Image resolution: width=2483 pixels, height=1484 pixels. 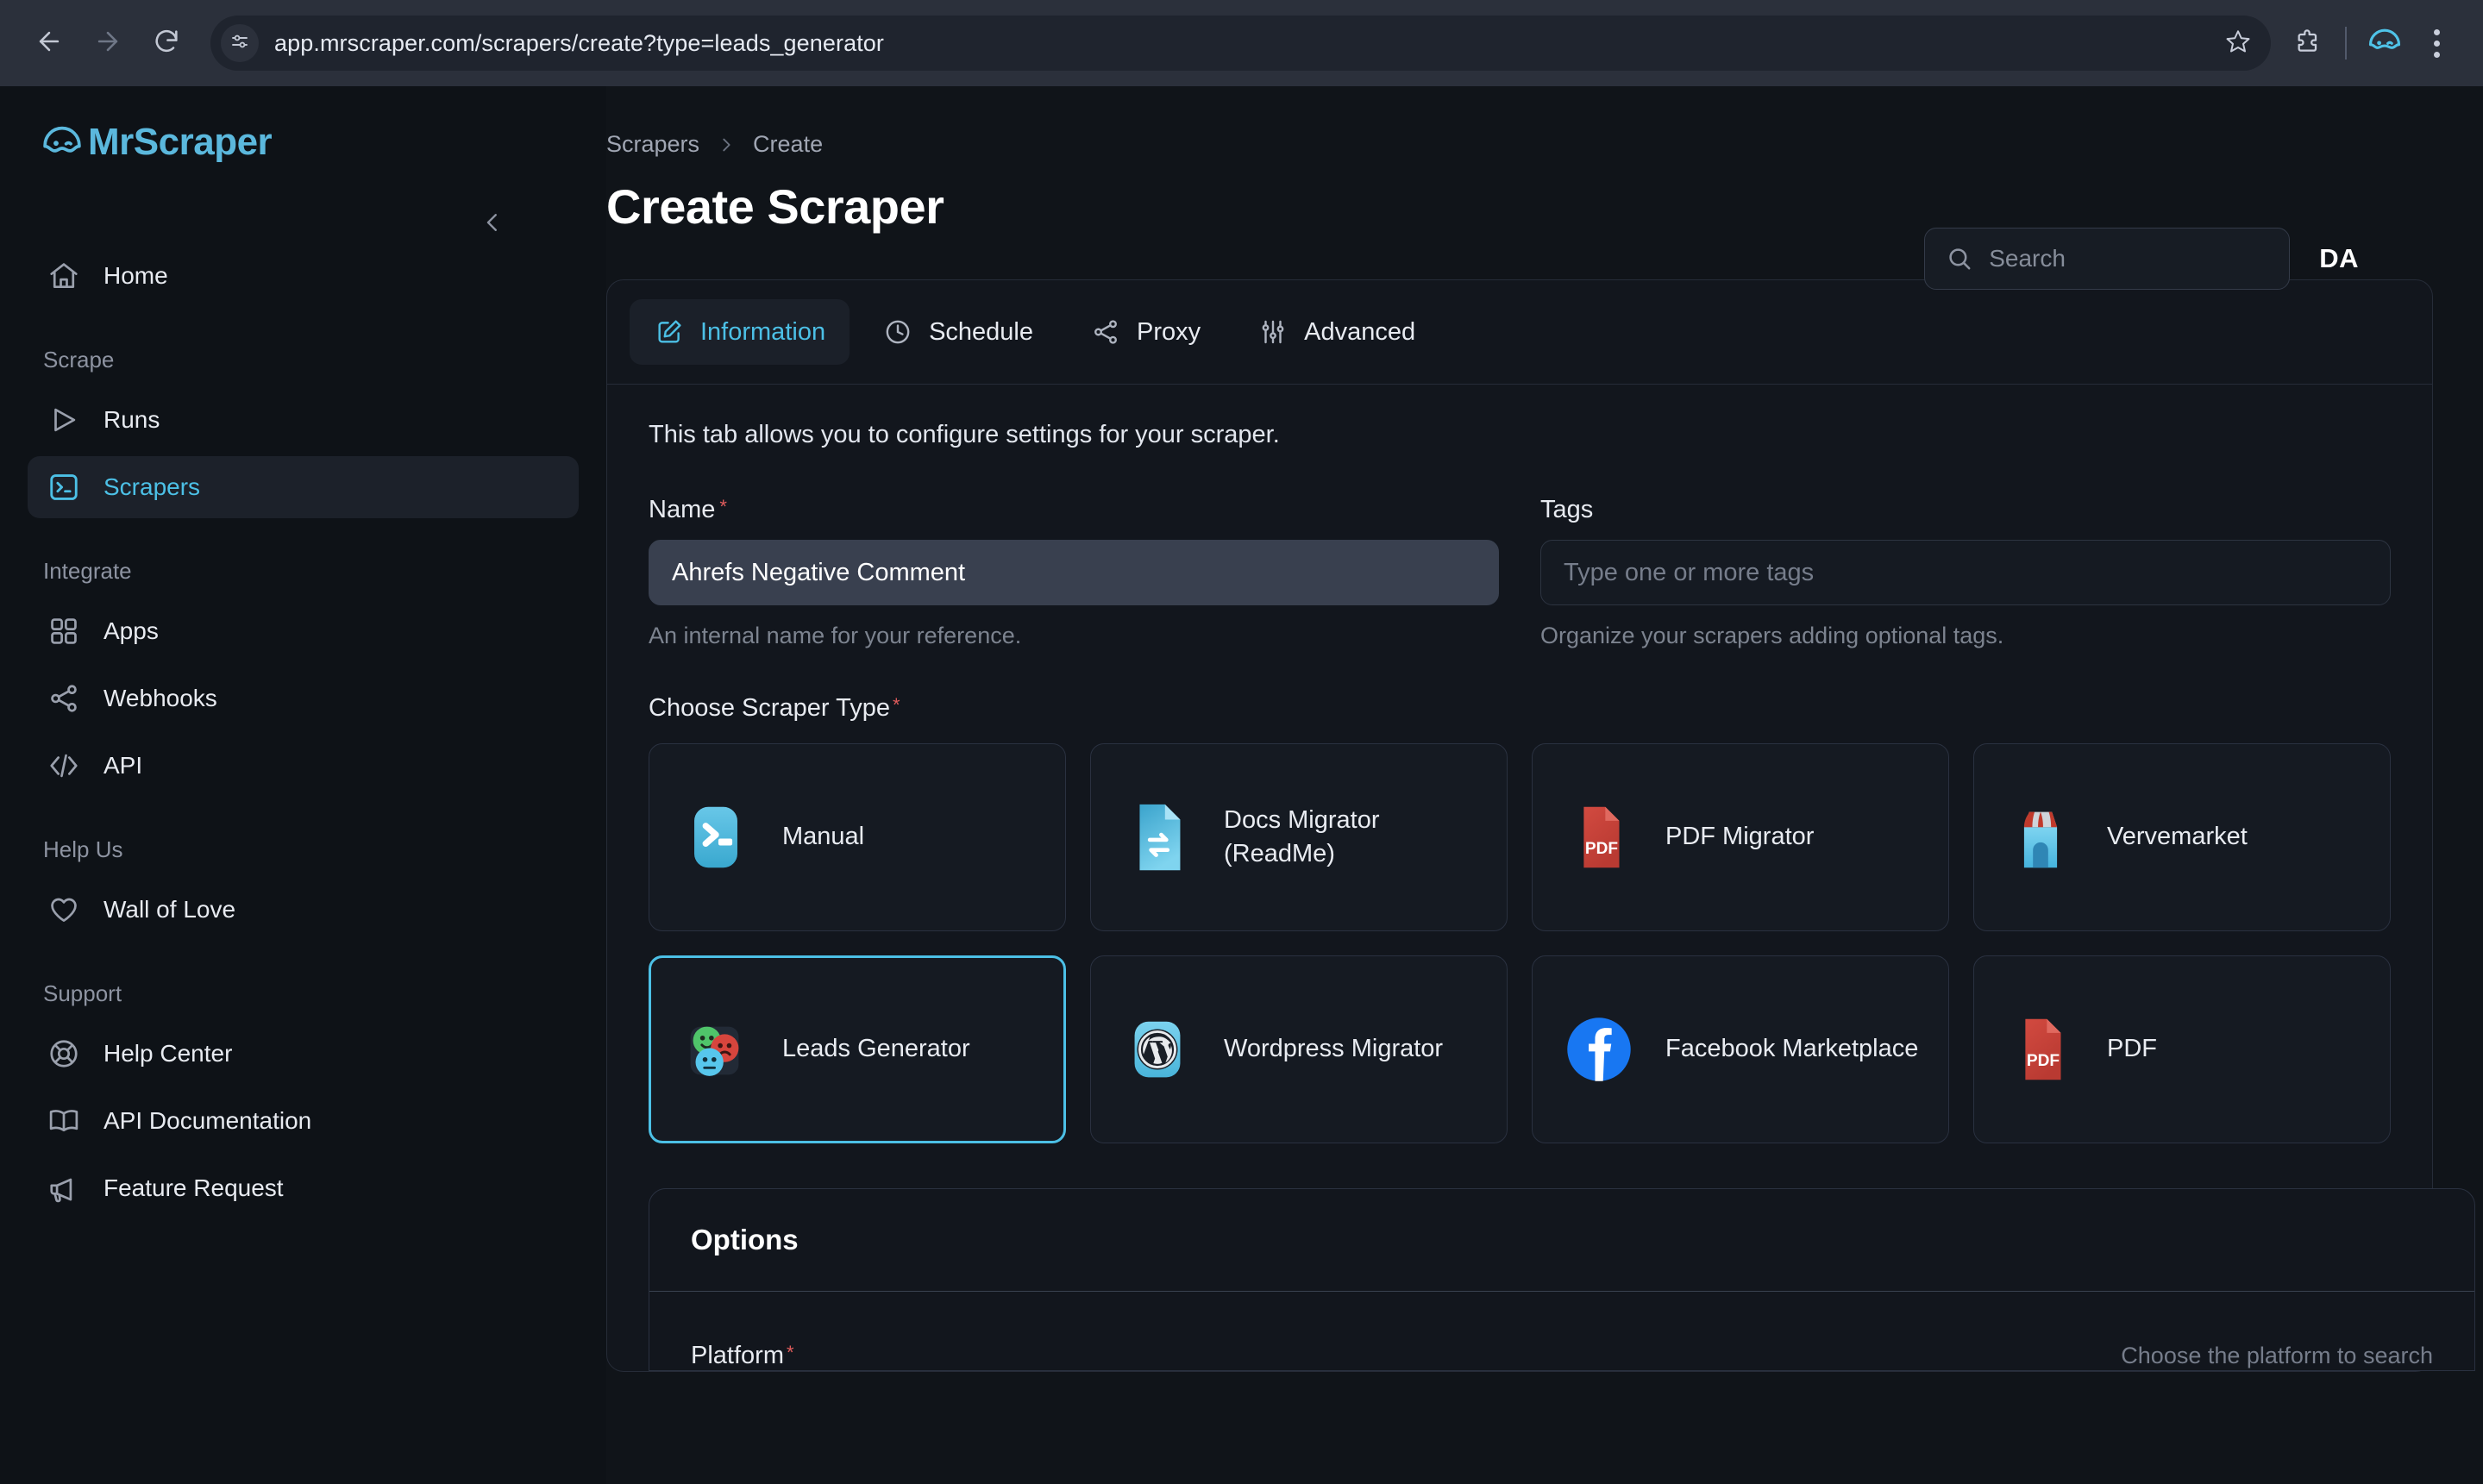 What do you see at coordinates (168, 1053) in the screenshot?
I see `sidebar-item-label: Help Center` at bounding box center [168, 1053].